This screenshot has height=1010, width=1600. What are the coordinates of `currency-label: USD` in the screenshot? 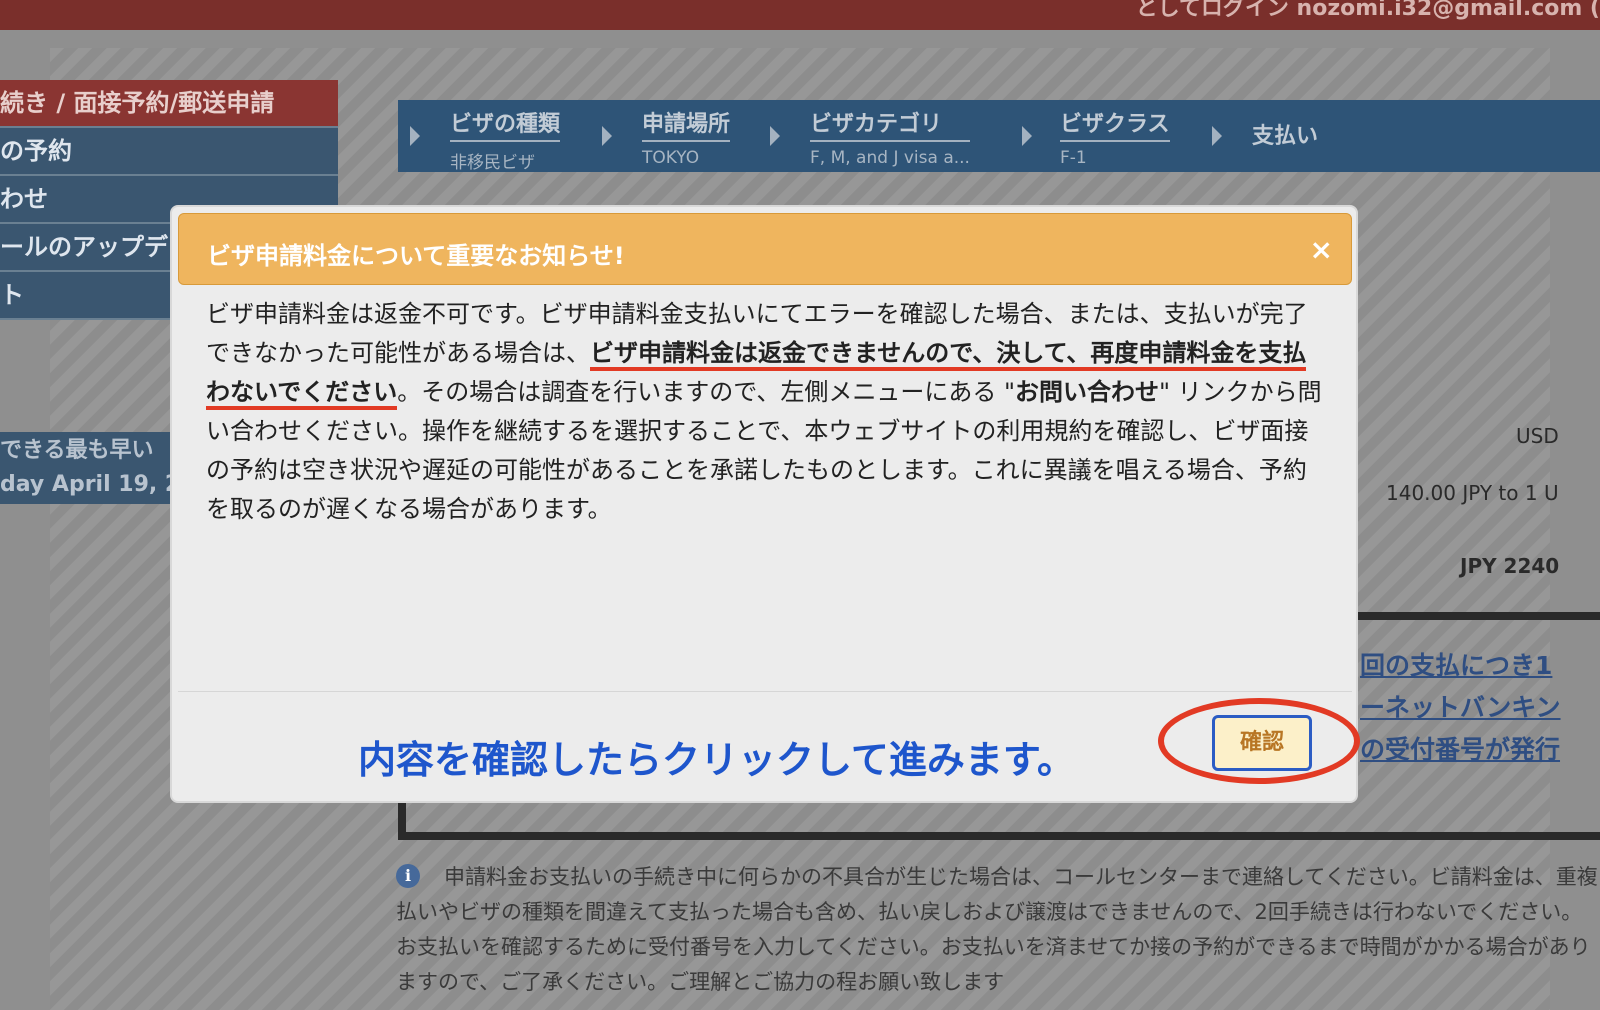 It's located at (1537, 436).